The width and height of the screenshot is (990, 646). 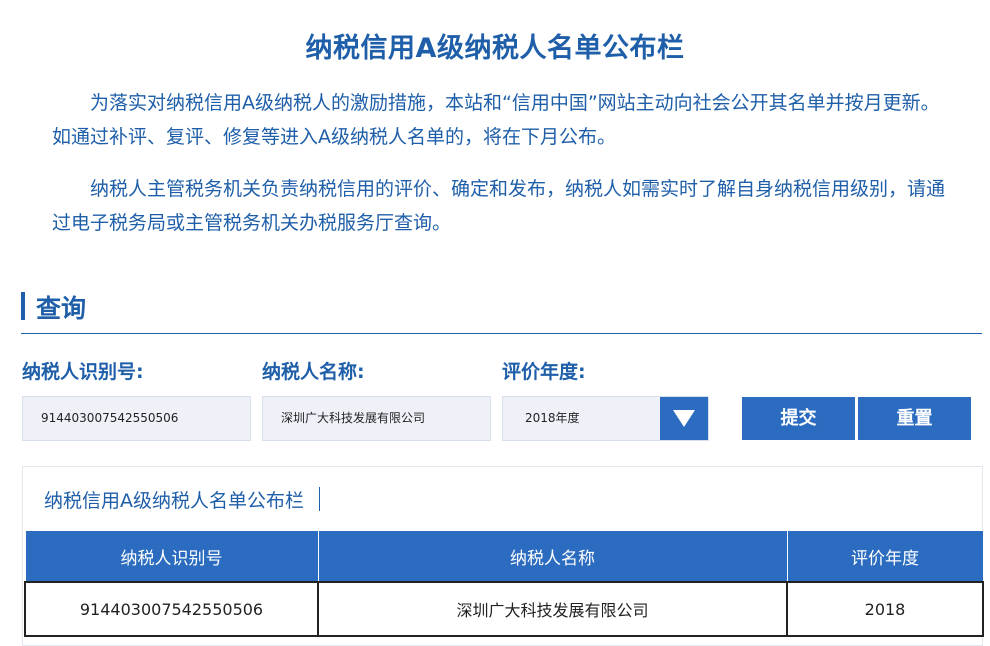 I want to click on cell-taxpayer-name: 深圳广大科技发展有限公司, so click(x=552, y=609).